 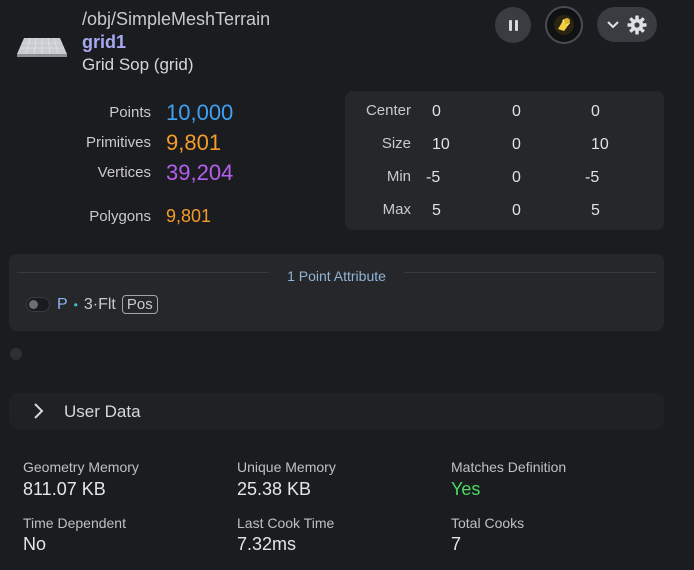 What do you see at coordinates (64, 489) in the screenshot?
I see `geometry-memory-value: 811.07 KB` at bounding box center [64, 489].